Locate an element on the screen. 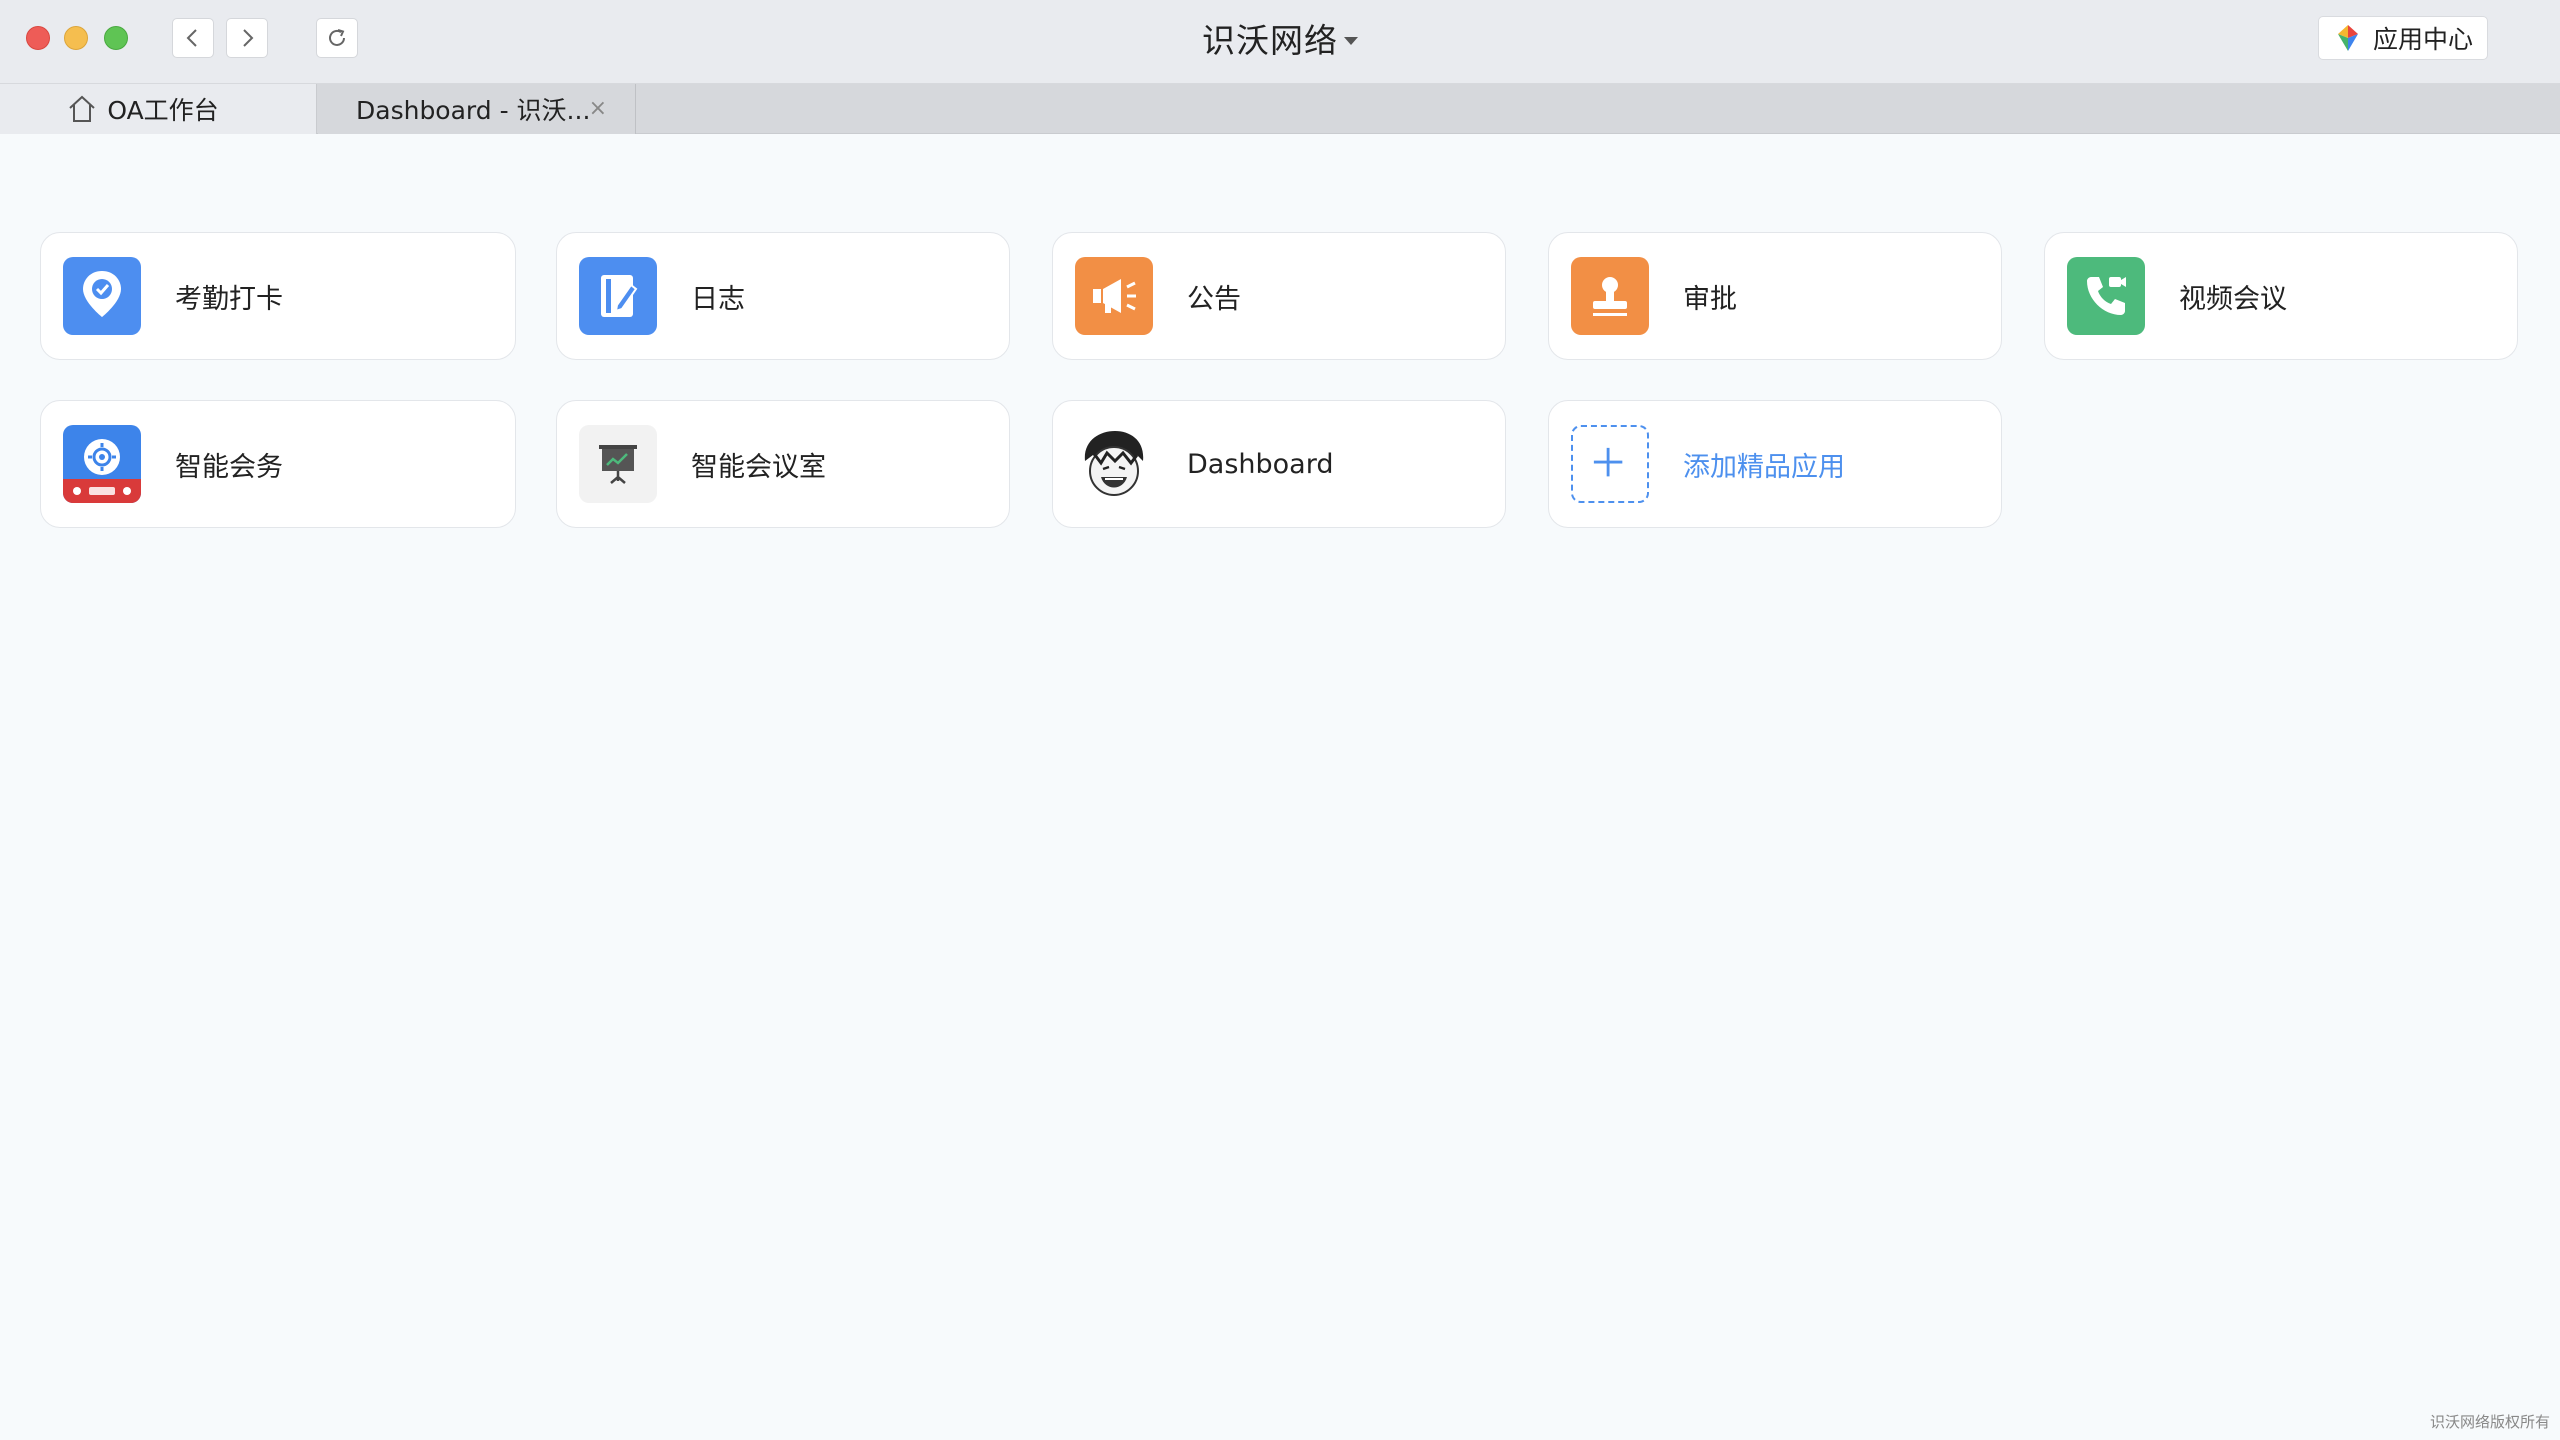  app-label: 考勤打卡 is located at coordinates (229, 299).